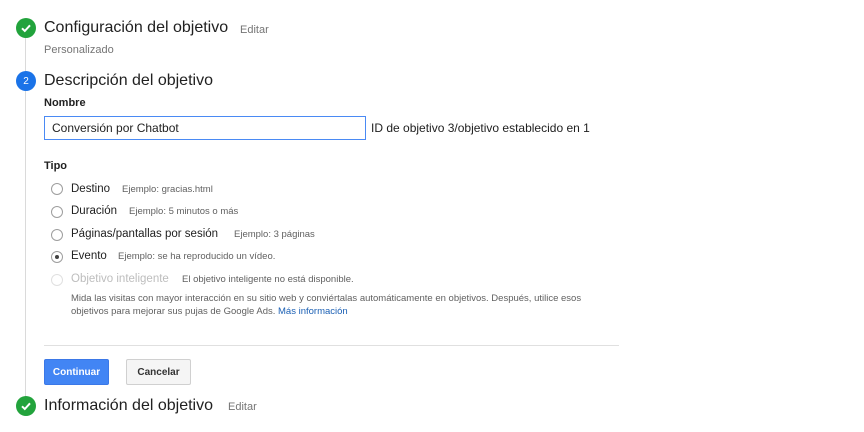 The image size is (864, 432). Describe the element at coordinates (313, 311) in the screenshot. I see `more-info-link: Más información` at that location.